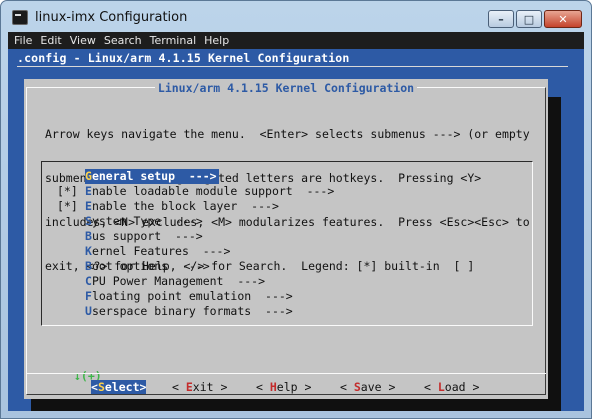  What do you see at coordinates (83, 40) in the screenshot?
I see `menu-view: View` at bounding box center [83, 40].